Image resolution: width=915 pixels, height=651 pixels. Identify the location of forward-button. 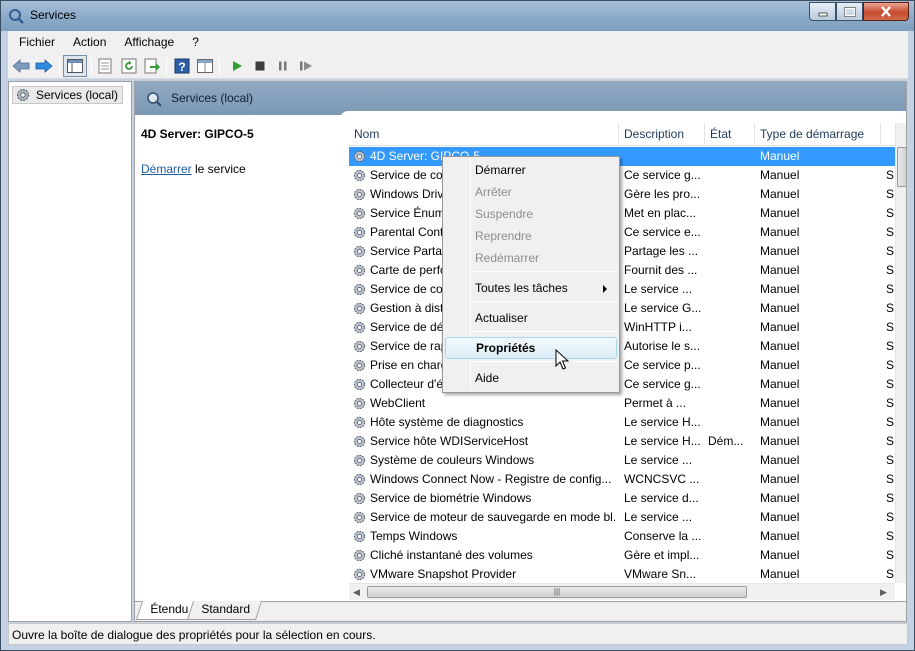
(44, 66).